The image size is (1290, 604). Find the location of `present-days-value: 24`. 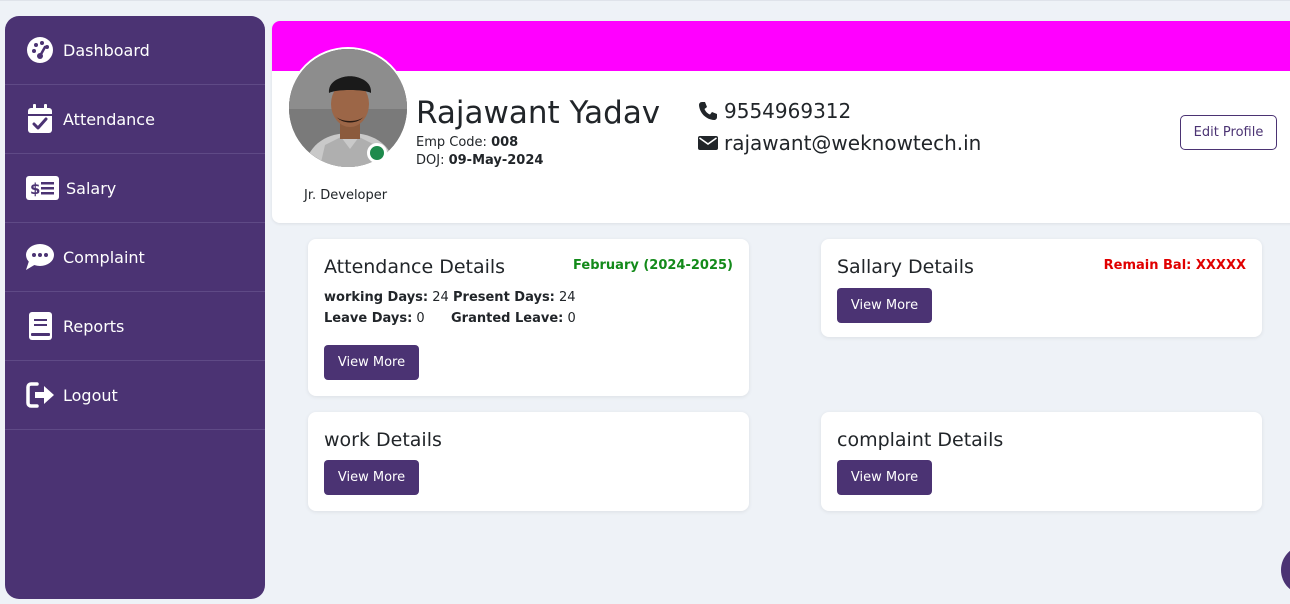

present-days-value: 24 is located at coordinates (567, 297).